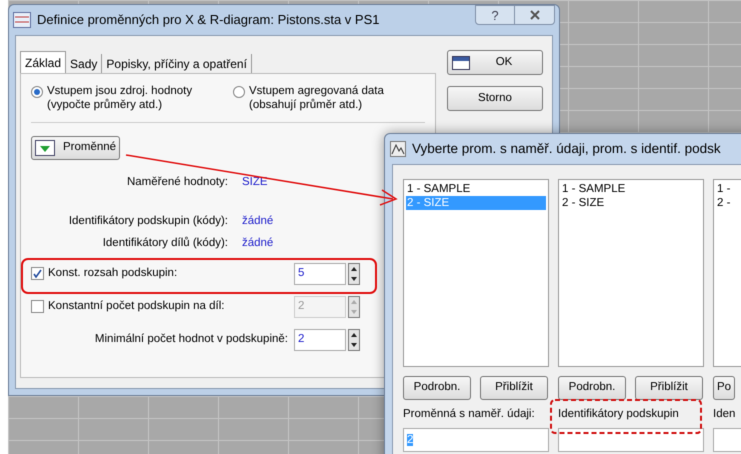 This screenshot has width=741, height=454. I want to click on window-title: Definice proměnných pro X & R-diagram: Pistons.sta v PS1, so click(208, 20).